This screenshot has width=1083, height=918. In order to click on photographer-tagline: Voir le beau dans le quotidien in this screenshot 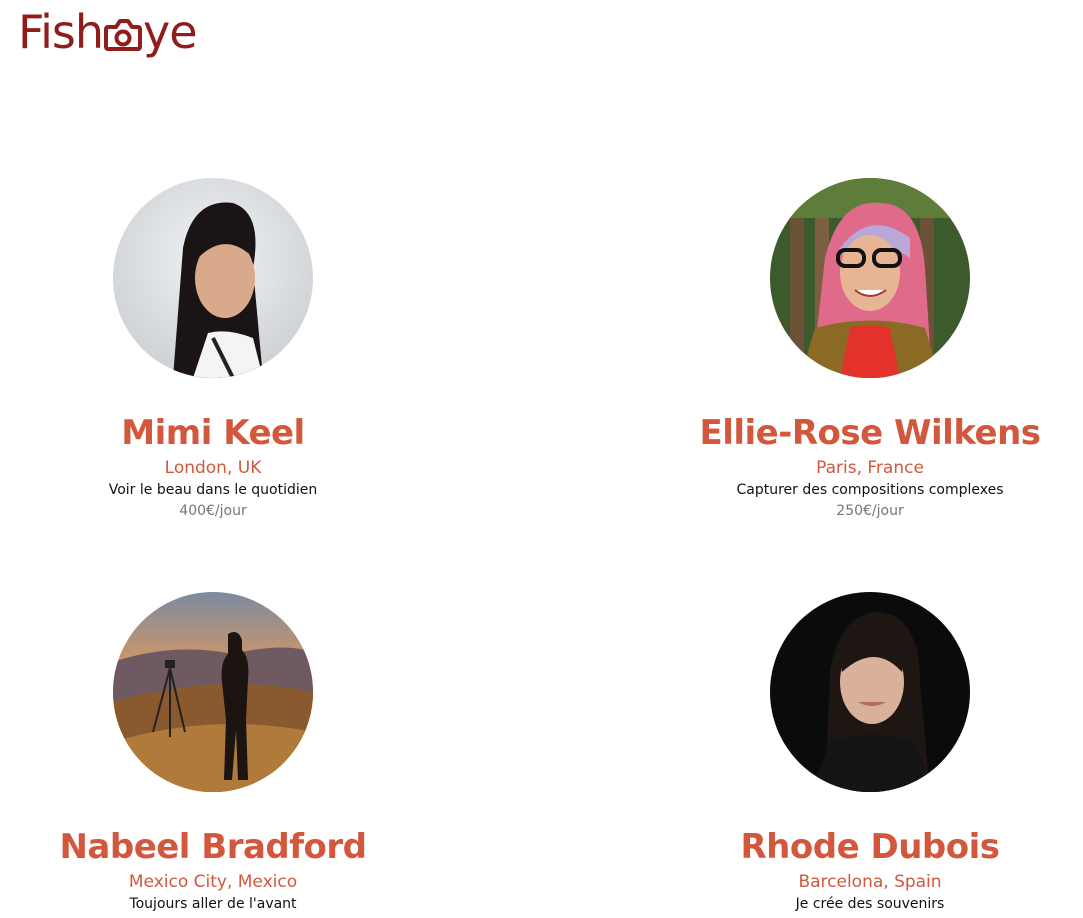, I will do `click(213, 490)`.